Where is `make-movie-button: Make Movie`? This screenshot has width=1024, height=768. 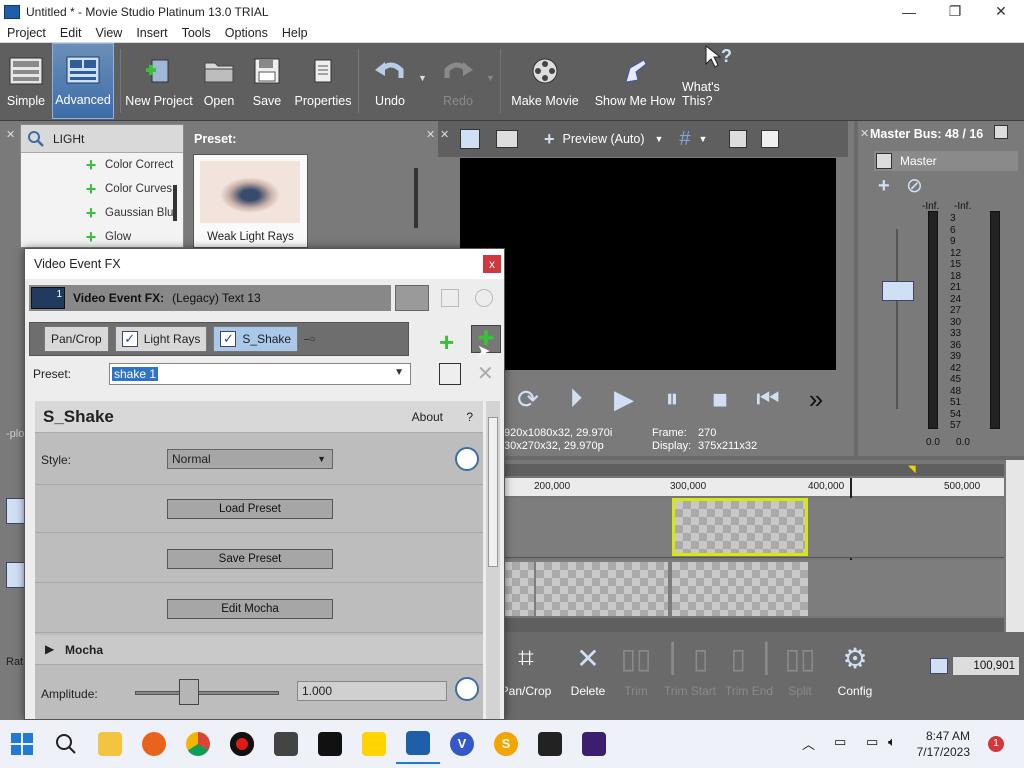
make-movie-button: Make Movie is located at coordinates (545, 81).